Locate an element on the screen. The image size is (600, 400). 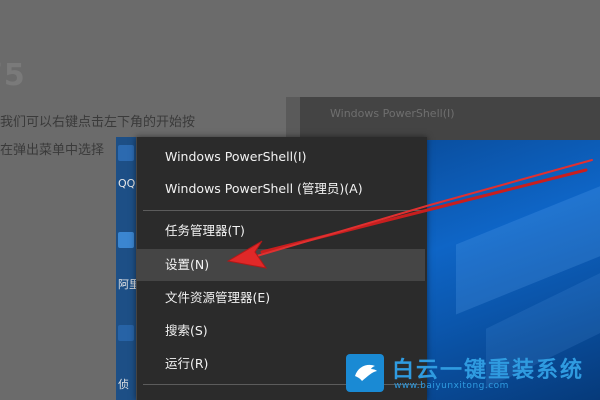
watermark-title: 白云一键重装系统 is located at coordinates (488, 370).